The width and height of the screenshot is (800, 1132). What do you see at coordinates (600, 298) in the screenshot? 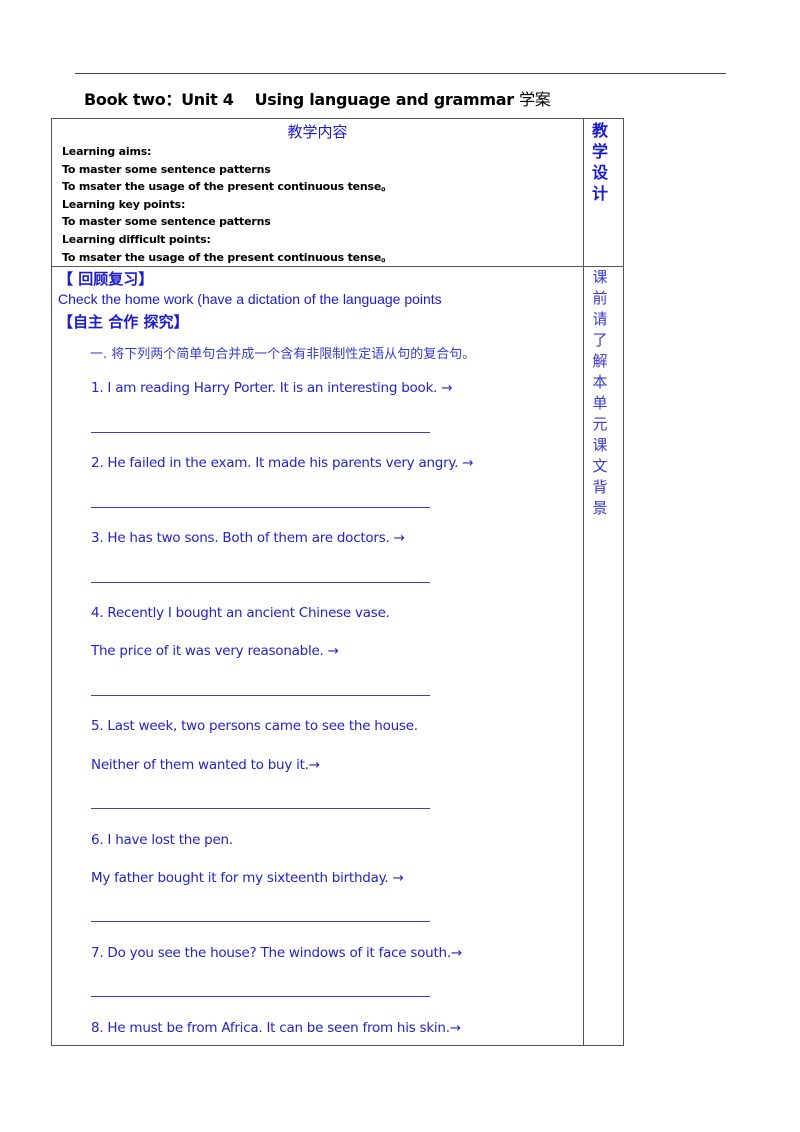
I see `note-char: 前` at bounding box center [600, 298].